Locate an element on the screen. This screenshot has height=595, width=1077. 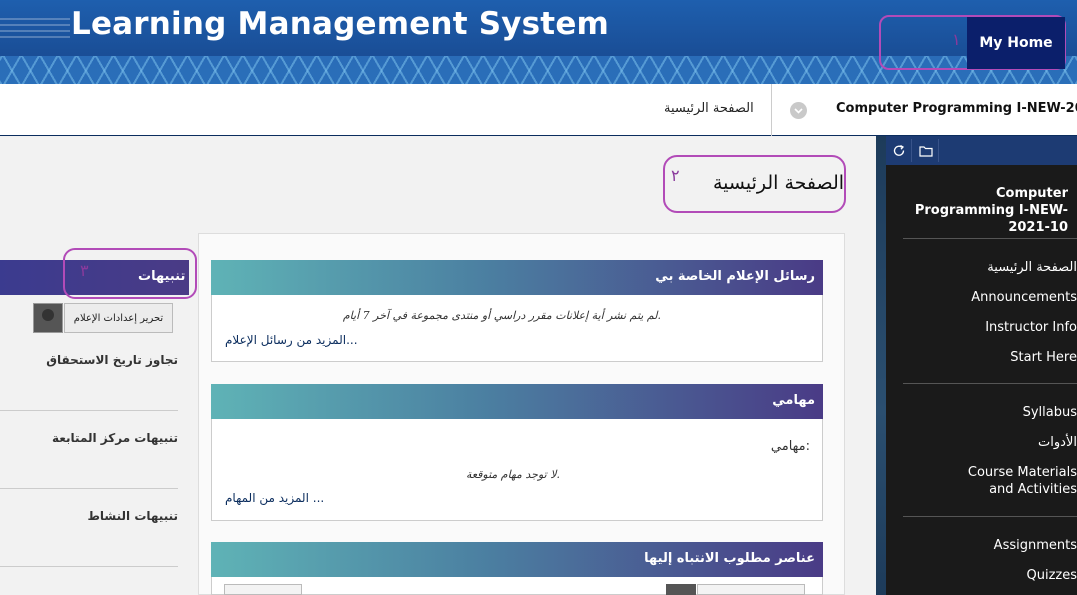
alert-item-retention: تنبيهات مركز المتابعة is located at coordinates (89, 438).